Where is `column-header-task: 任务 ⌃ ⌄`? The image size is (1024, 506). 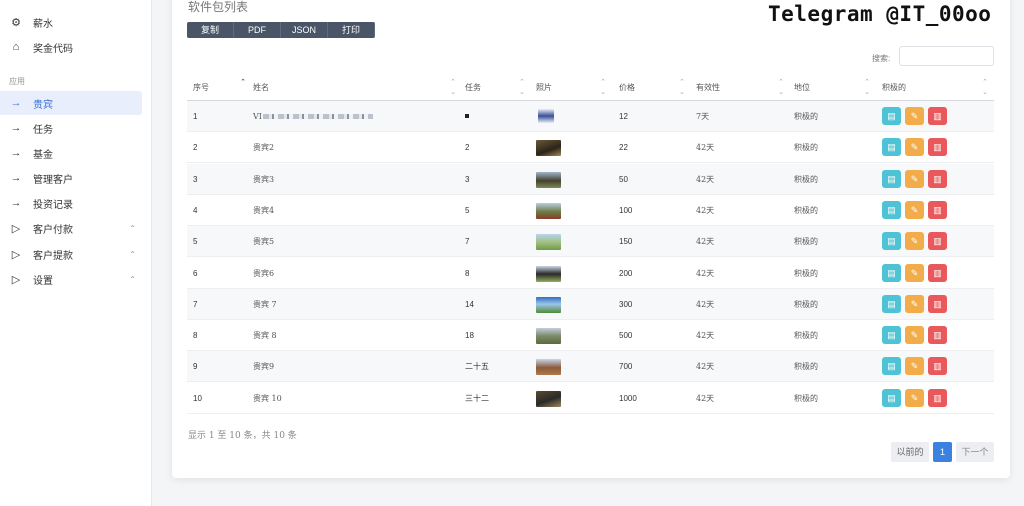 column-header-task: 任务 ⌃ ⌄ is located at coordinates (497, 88).